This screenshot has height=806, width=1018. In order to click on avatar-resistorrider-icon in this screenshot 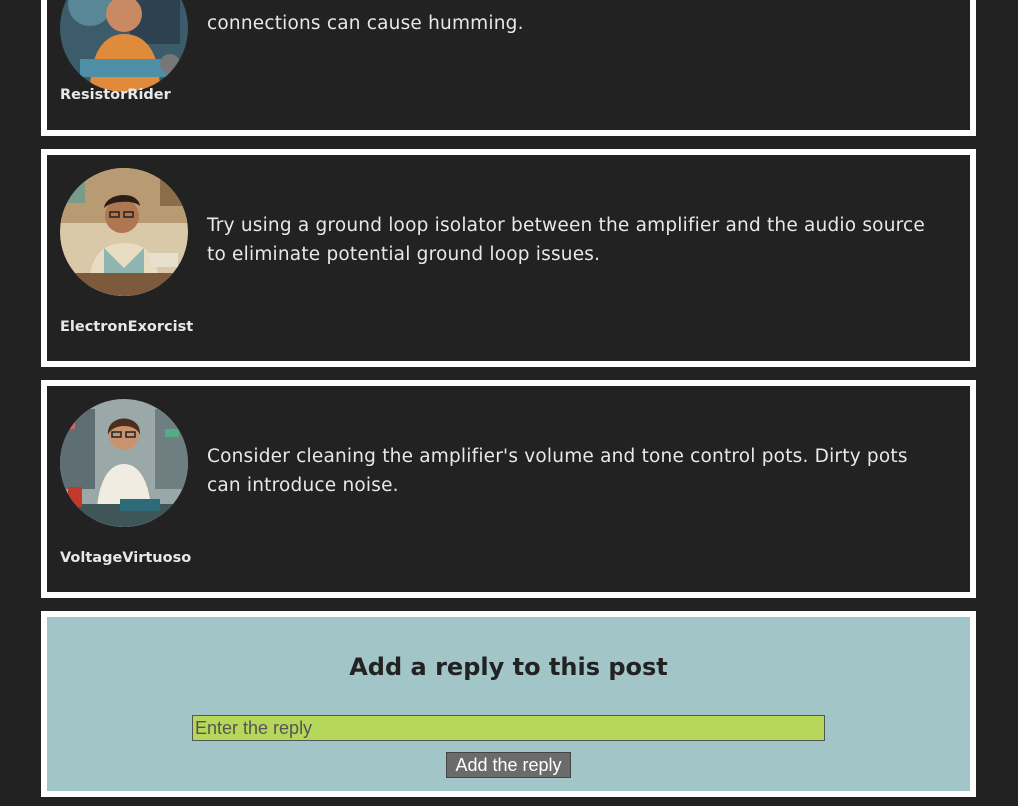, I will do `click(124, 46)`.